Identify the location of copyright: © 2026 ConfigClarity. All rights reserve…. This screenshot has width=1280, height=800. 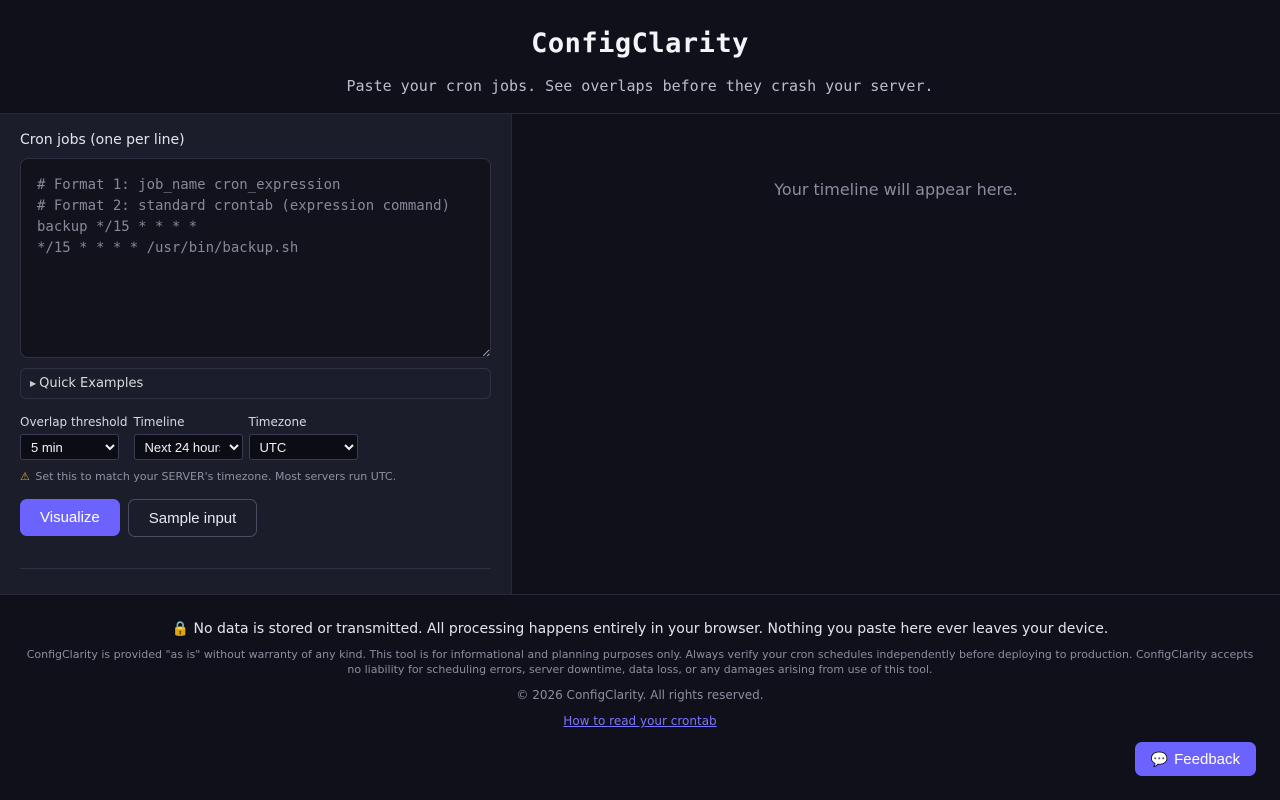
(640, 695).